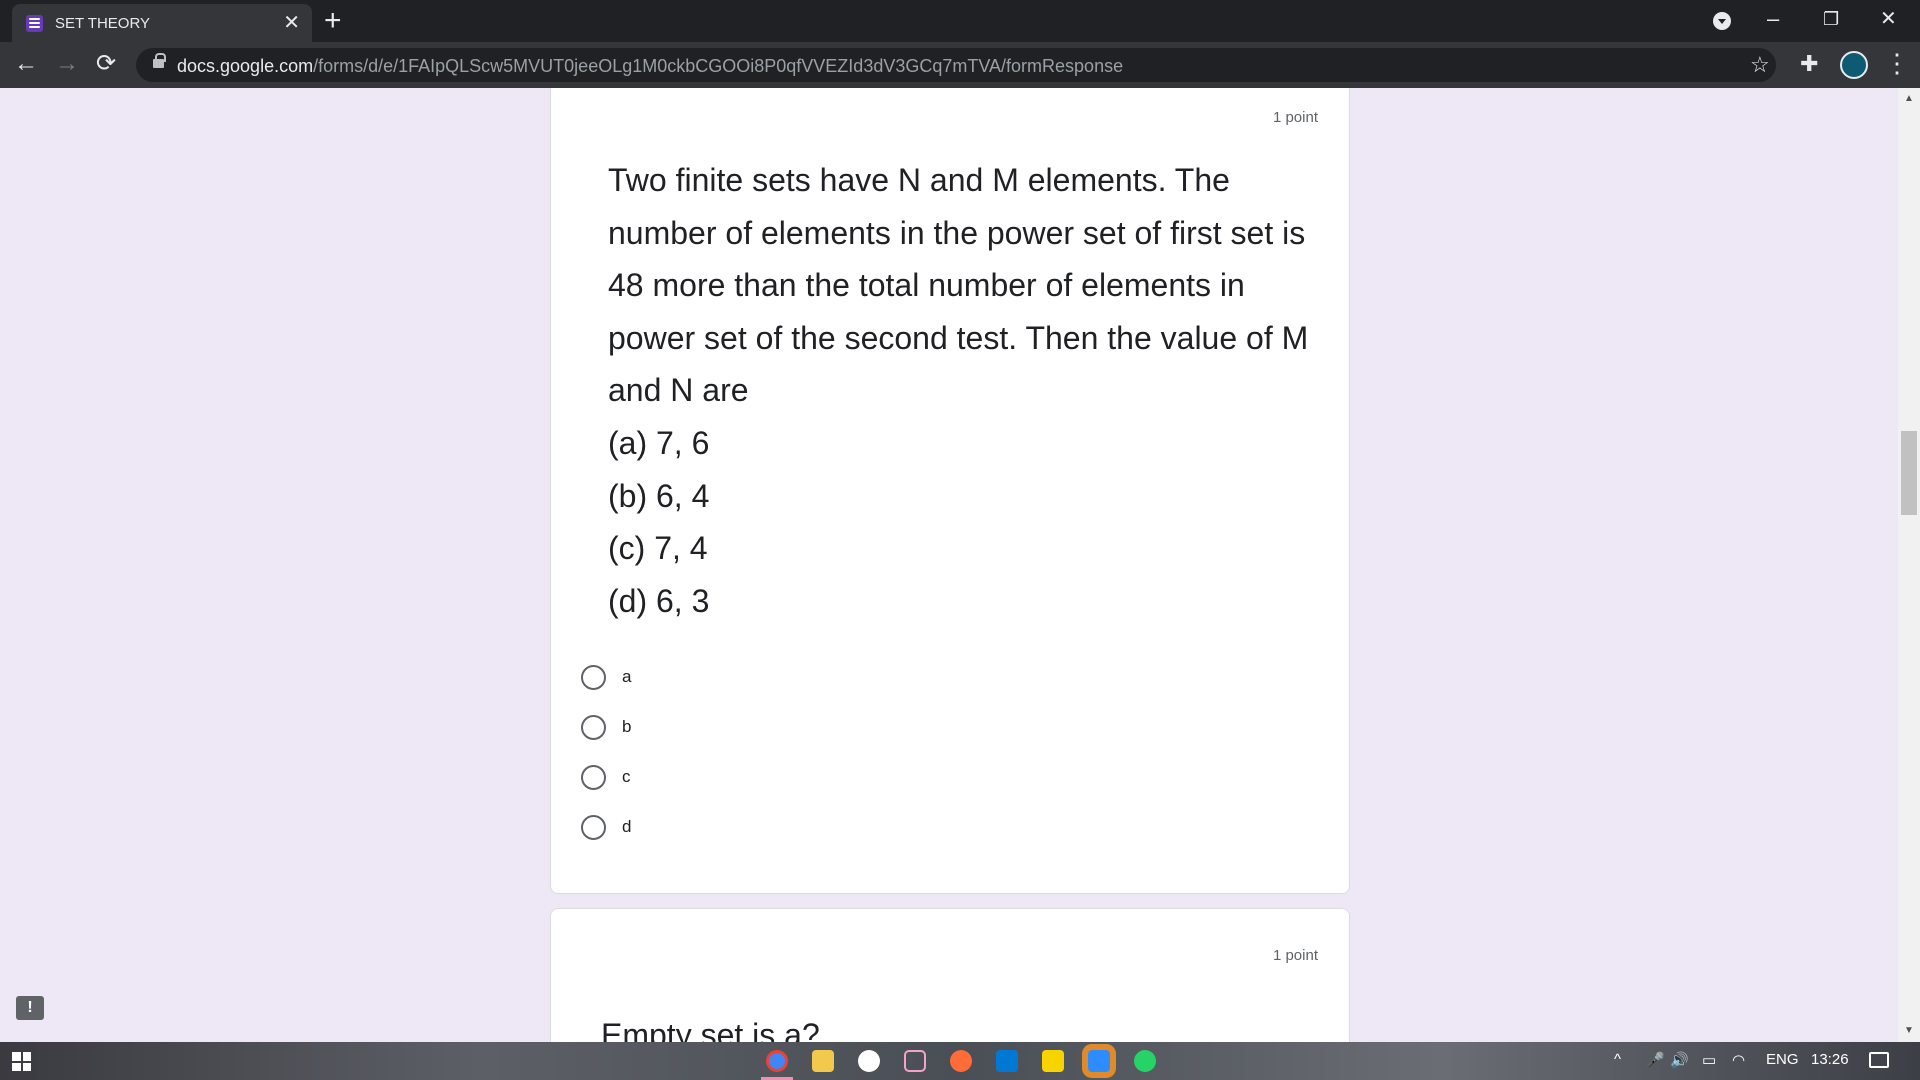  I want to click on whatsapp-icon, so click(1145, 1061).